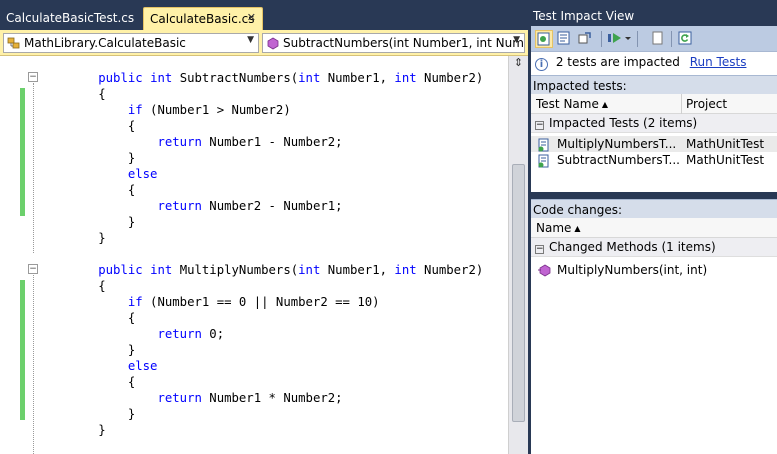  Describe the element at coordinates (654, 16) in the screenshot. I see `panel-title: Test Impact View` at that location.